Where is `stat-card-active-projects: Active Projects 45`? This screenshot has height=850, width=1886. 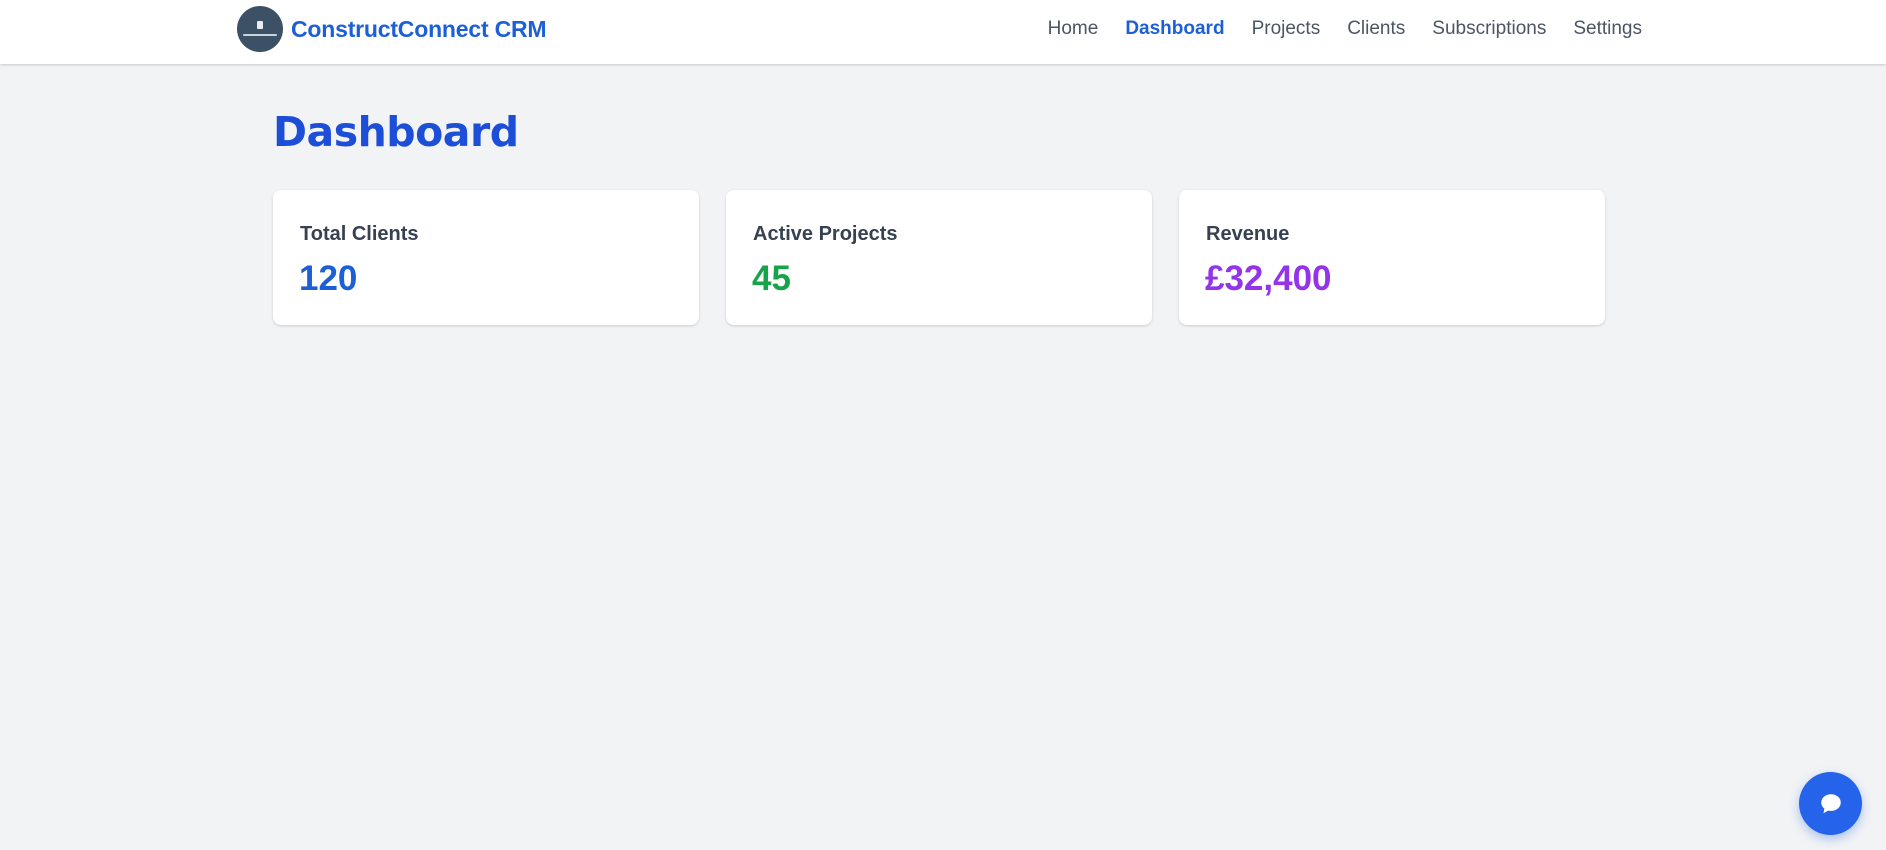 stat-card-active-projects: Active Projects 45 is located at coordinates (939, 257).